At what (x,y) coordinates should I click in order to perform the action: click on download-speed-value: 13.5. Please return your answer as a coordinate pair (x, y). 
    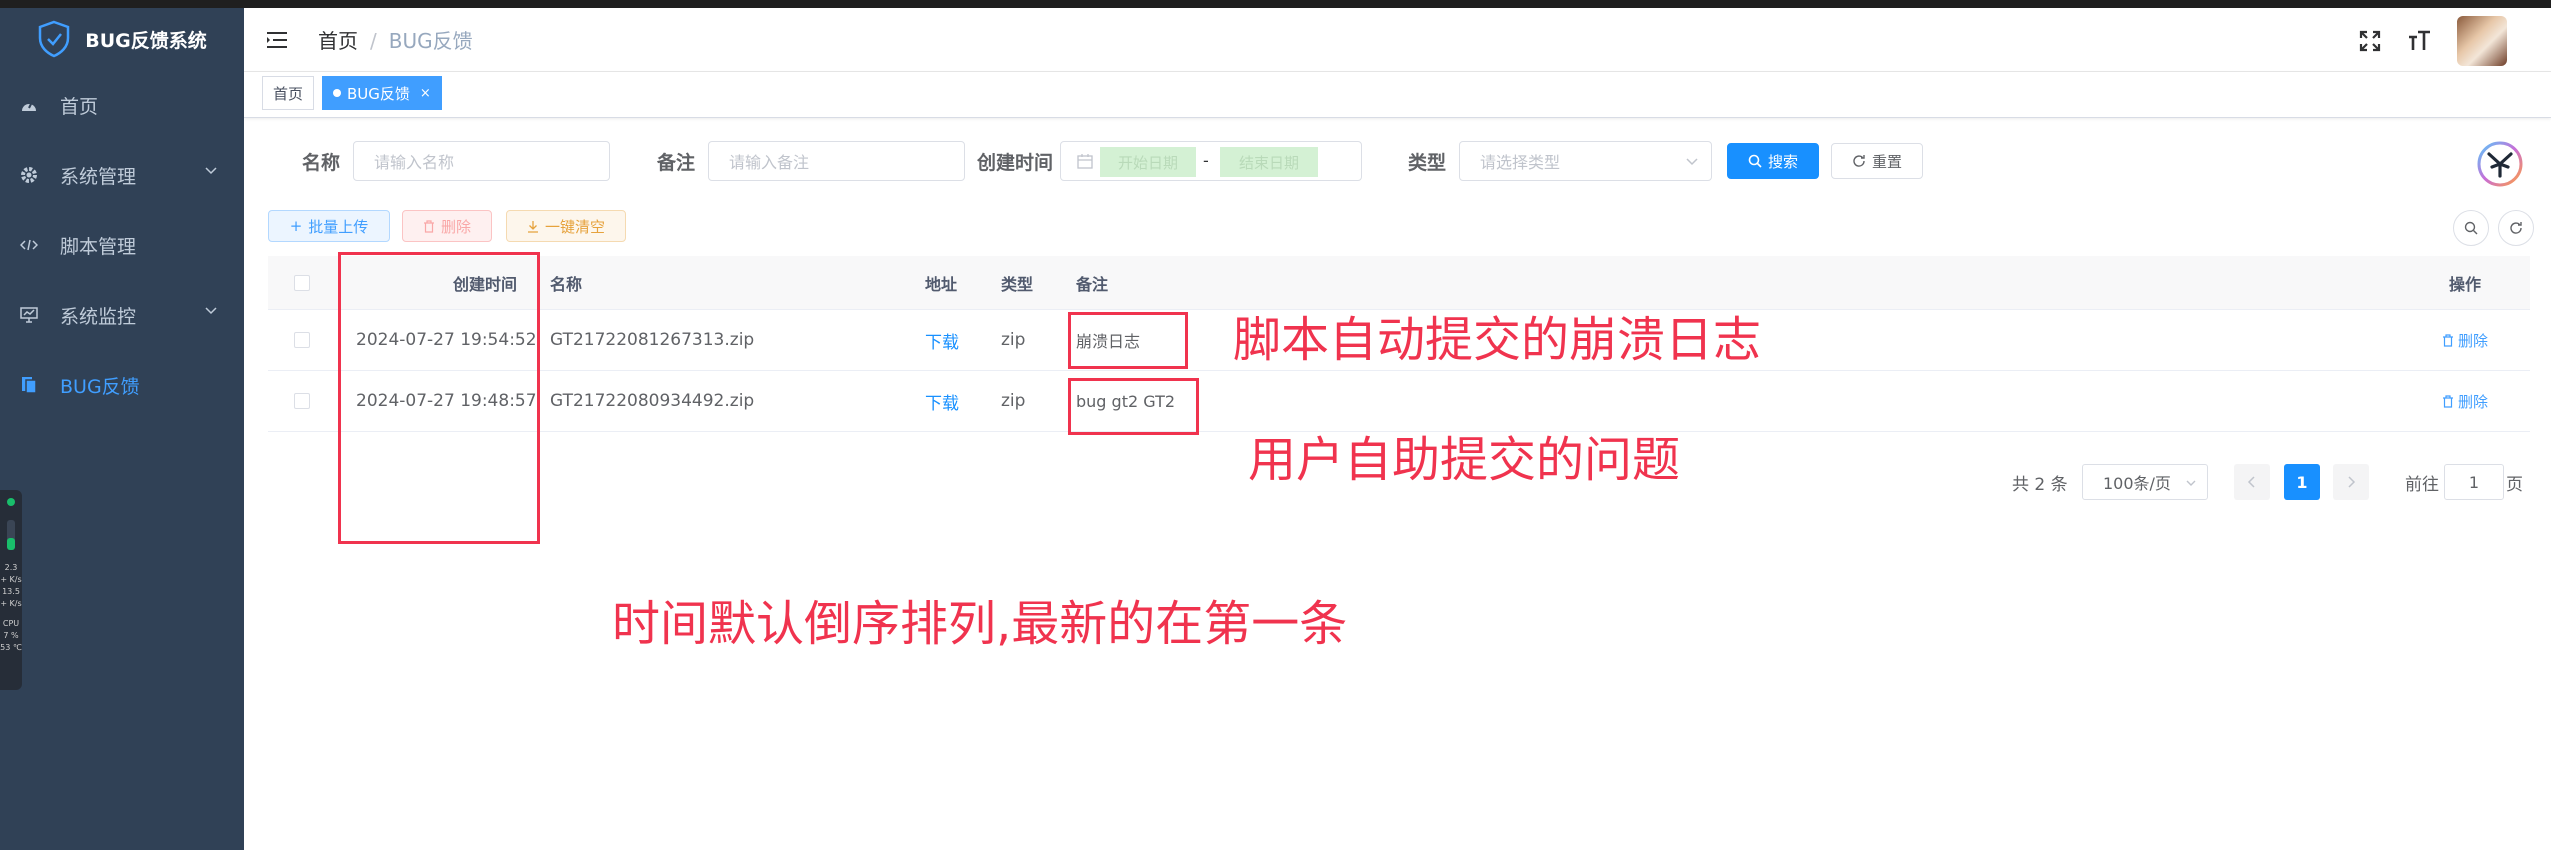
    Looking at the image, I should click on (11, 591).